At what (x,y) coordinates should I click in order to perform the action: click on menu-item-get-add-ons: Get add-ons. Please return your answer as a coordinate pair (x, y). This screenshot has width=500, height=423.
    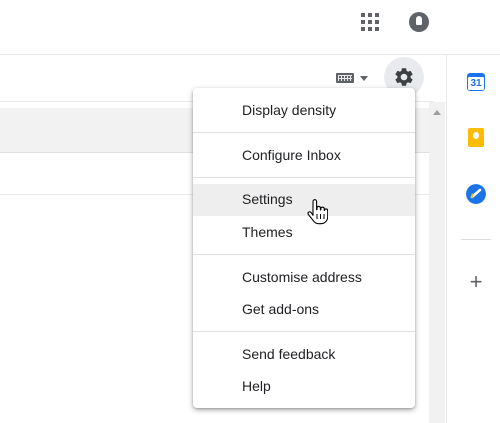
    Looking at the image, I should click on (304, 310).